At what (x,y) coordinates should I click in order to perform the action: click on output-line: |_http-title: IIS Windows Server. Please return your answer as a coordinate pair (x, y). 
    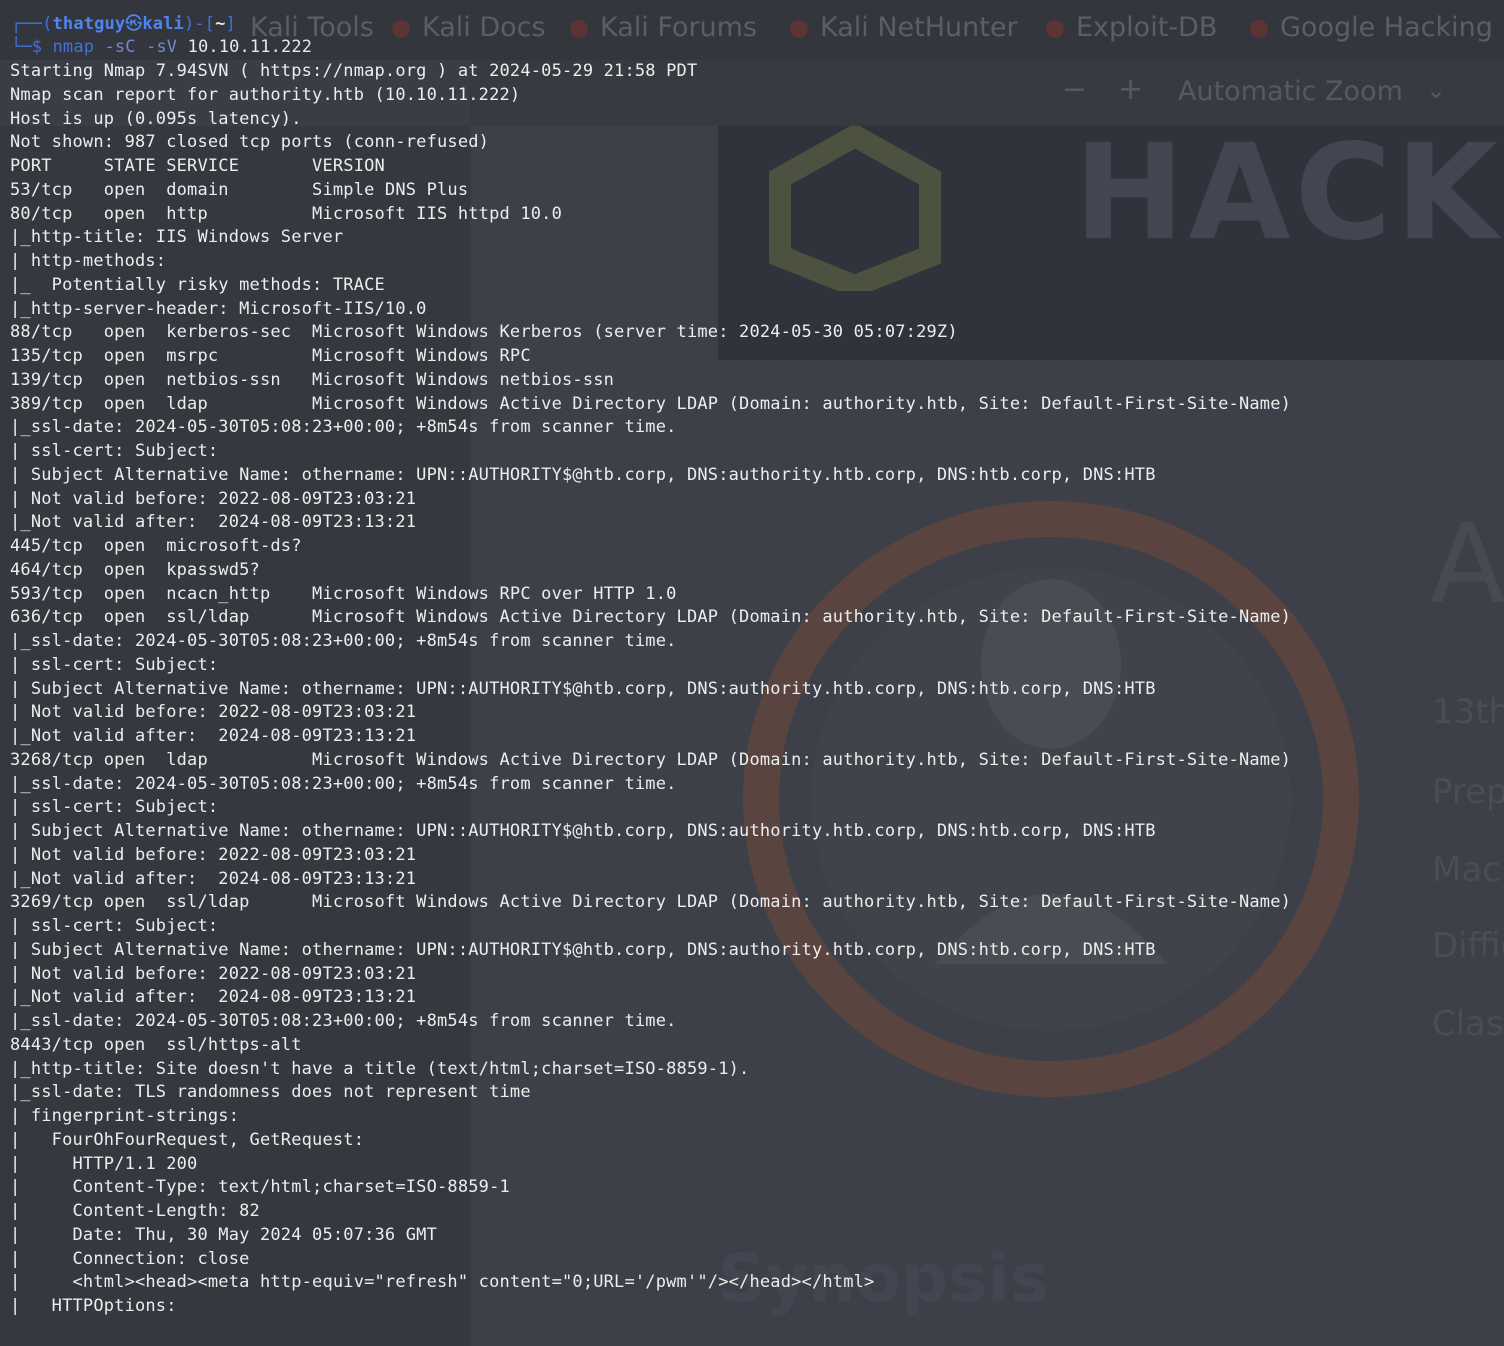
    Looking at the image, I should click on (177, 237).